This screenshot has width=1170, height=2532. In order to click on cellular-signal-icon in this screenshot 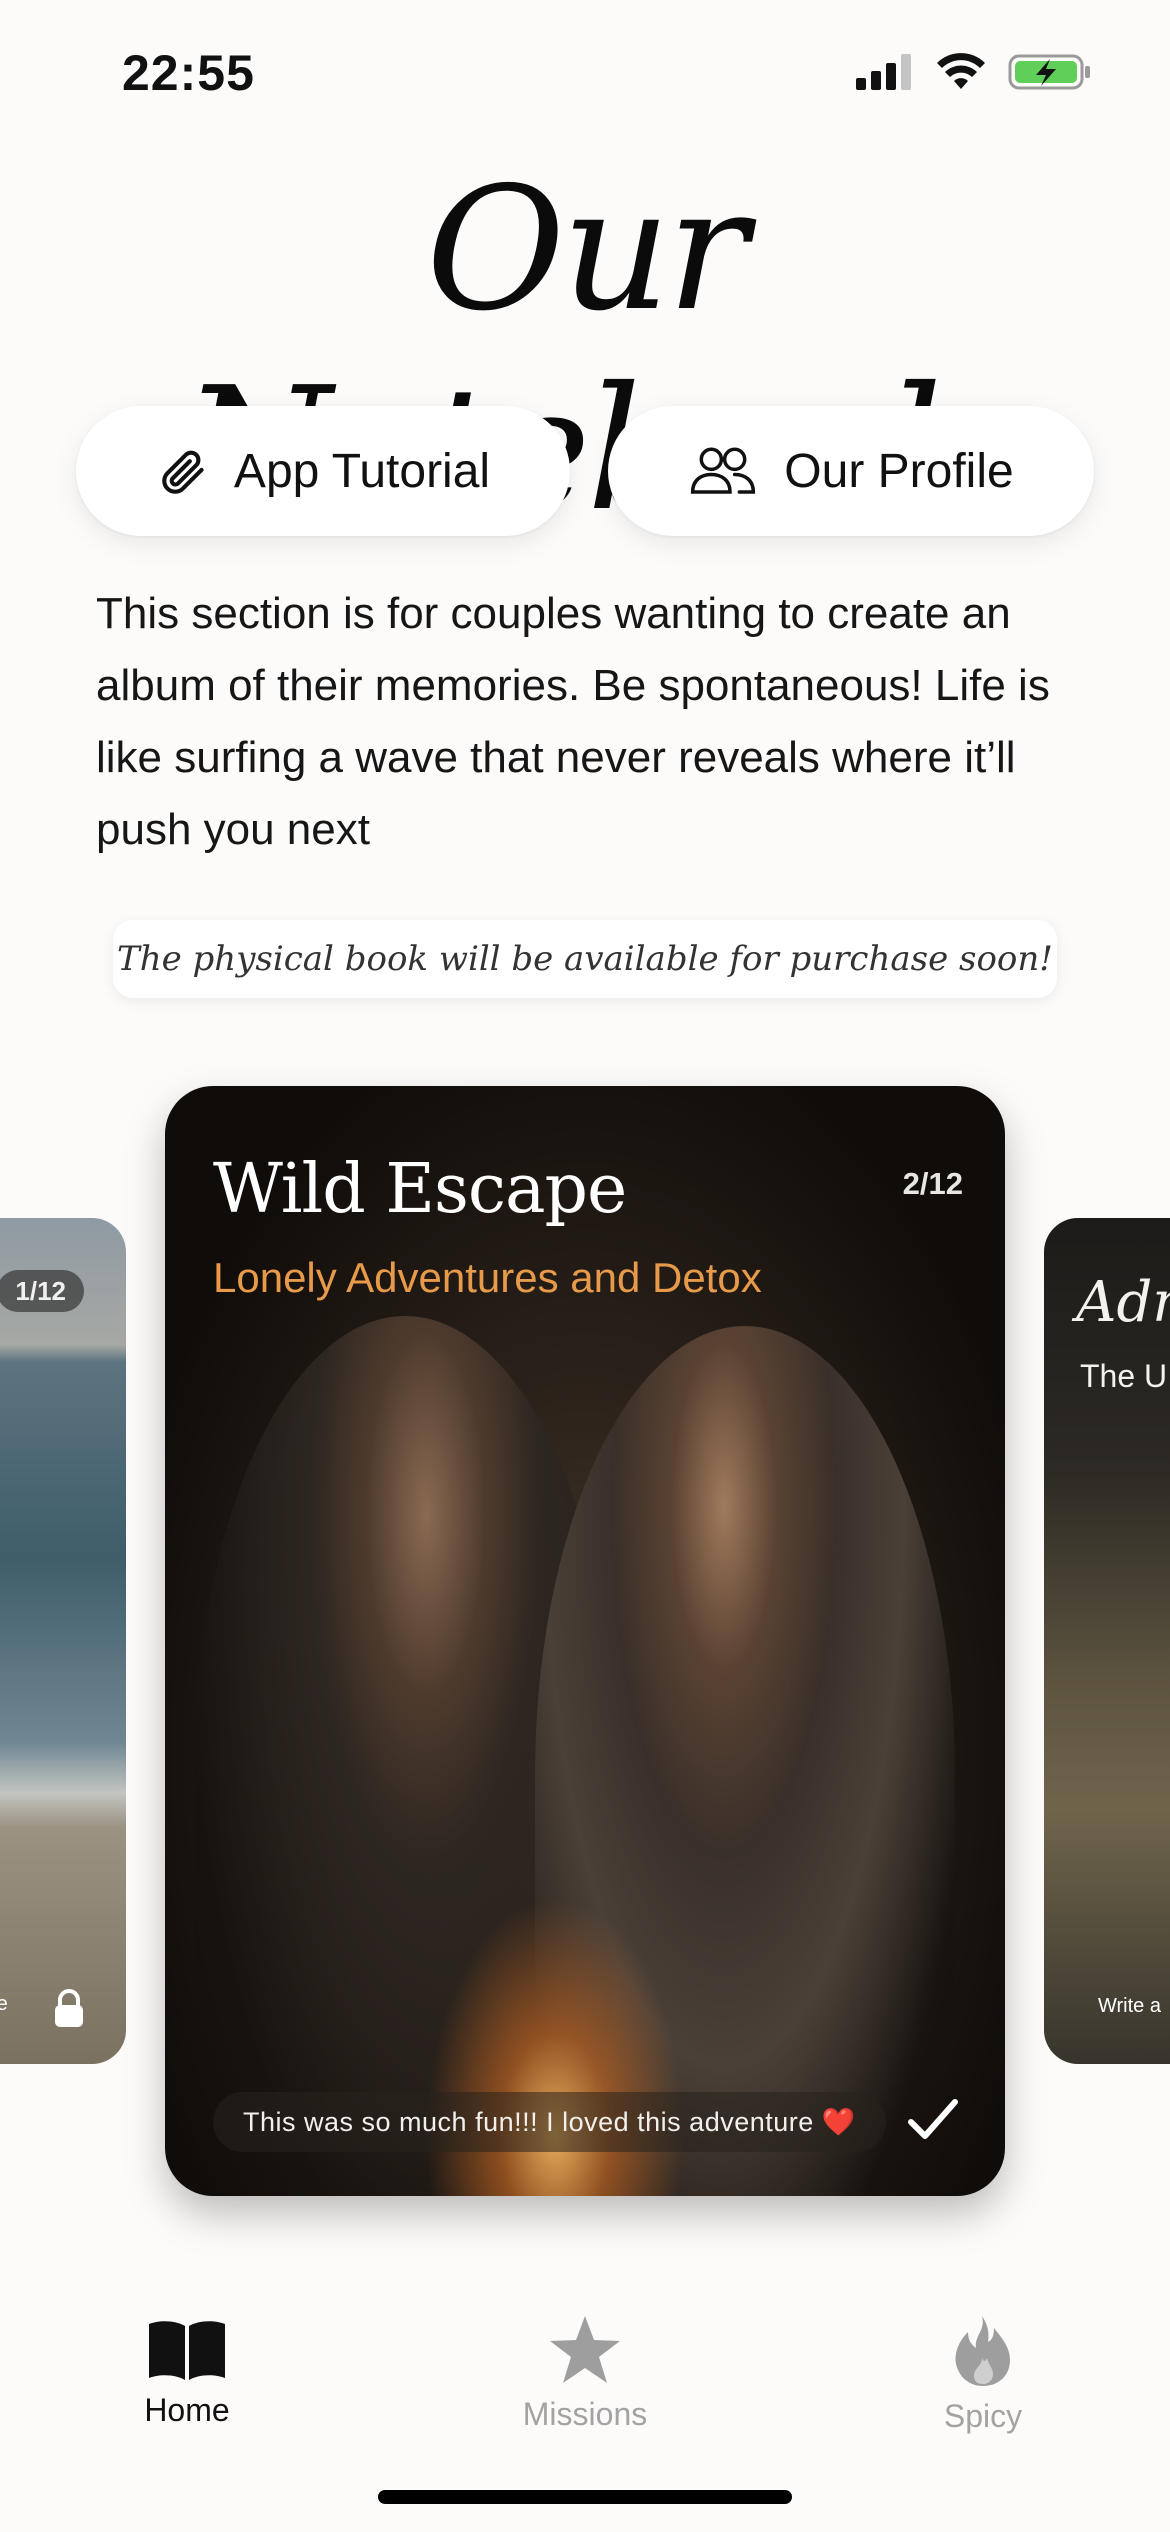, I will do `click(883, 72)`.